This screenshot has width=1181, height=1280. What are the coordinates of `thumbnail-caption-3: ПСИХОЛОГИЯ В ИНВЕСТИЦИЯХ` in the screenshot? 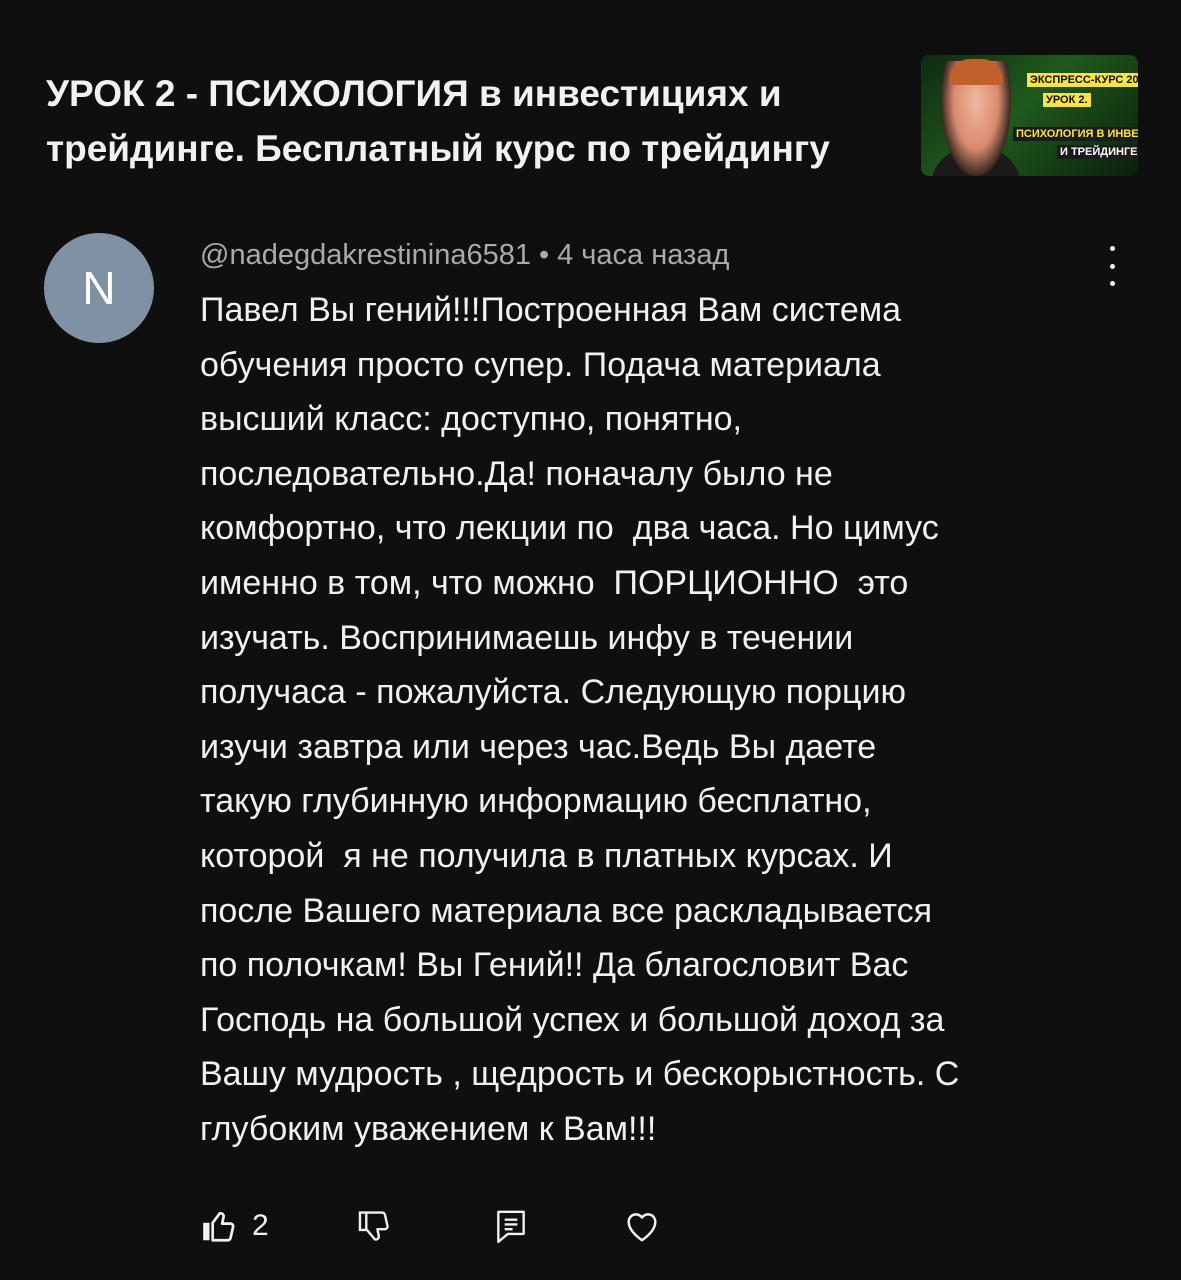 It's located at (1075, 134).